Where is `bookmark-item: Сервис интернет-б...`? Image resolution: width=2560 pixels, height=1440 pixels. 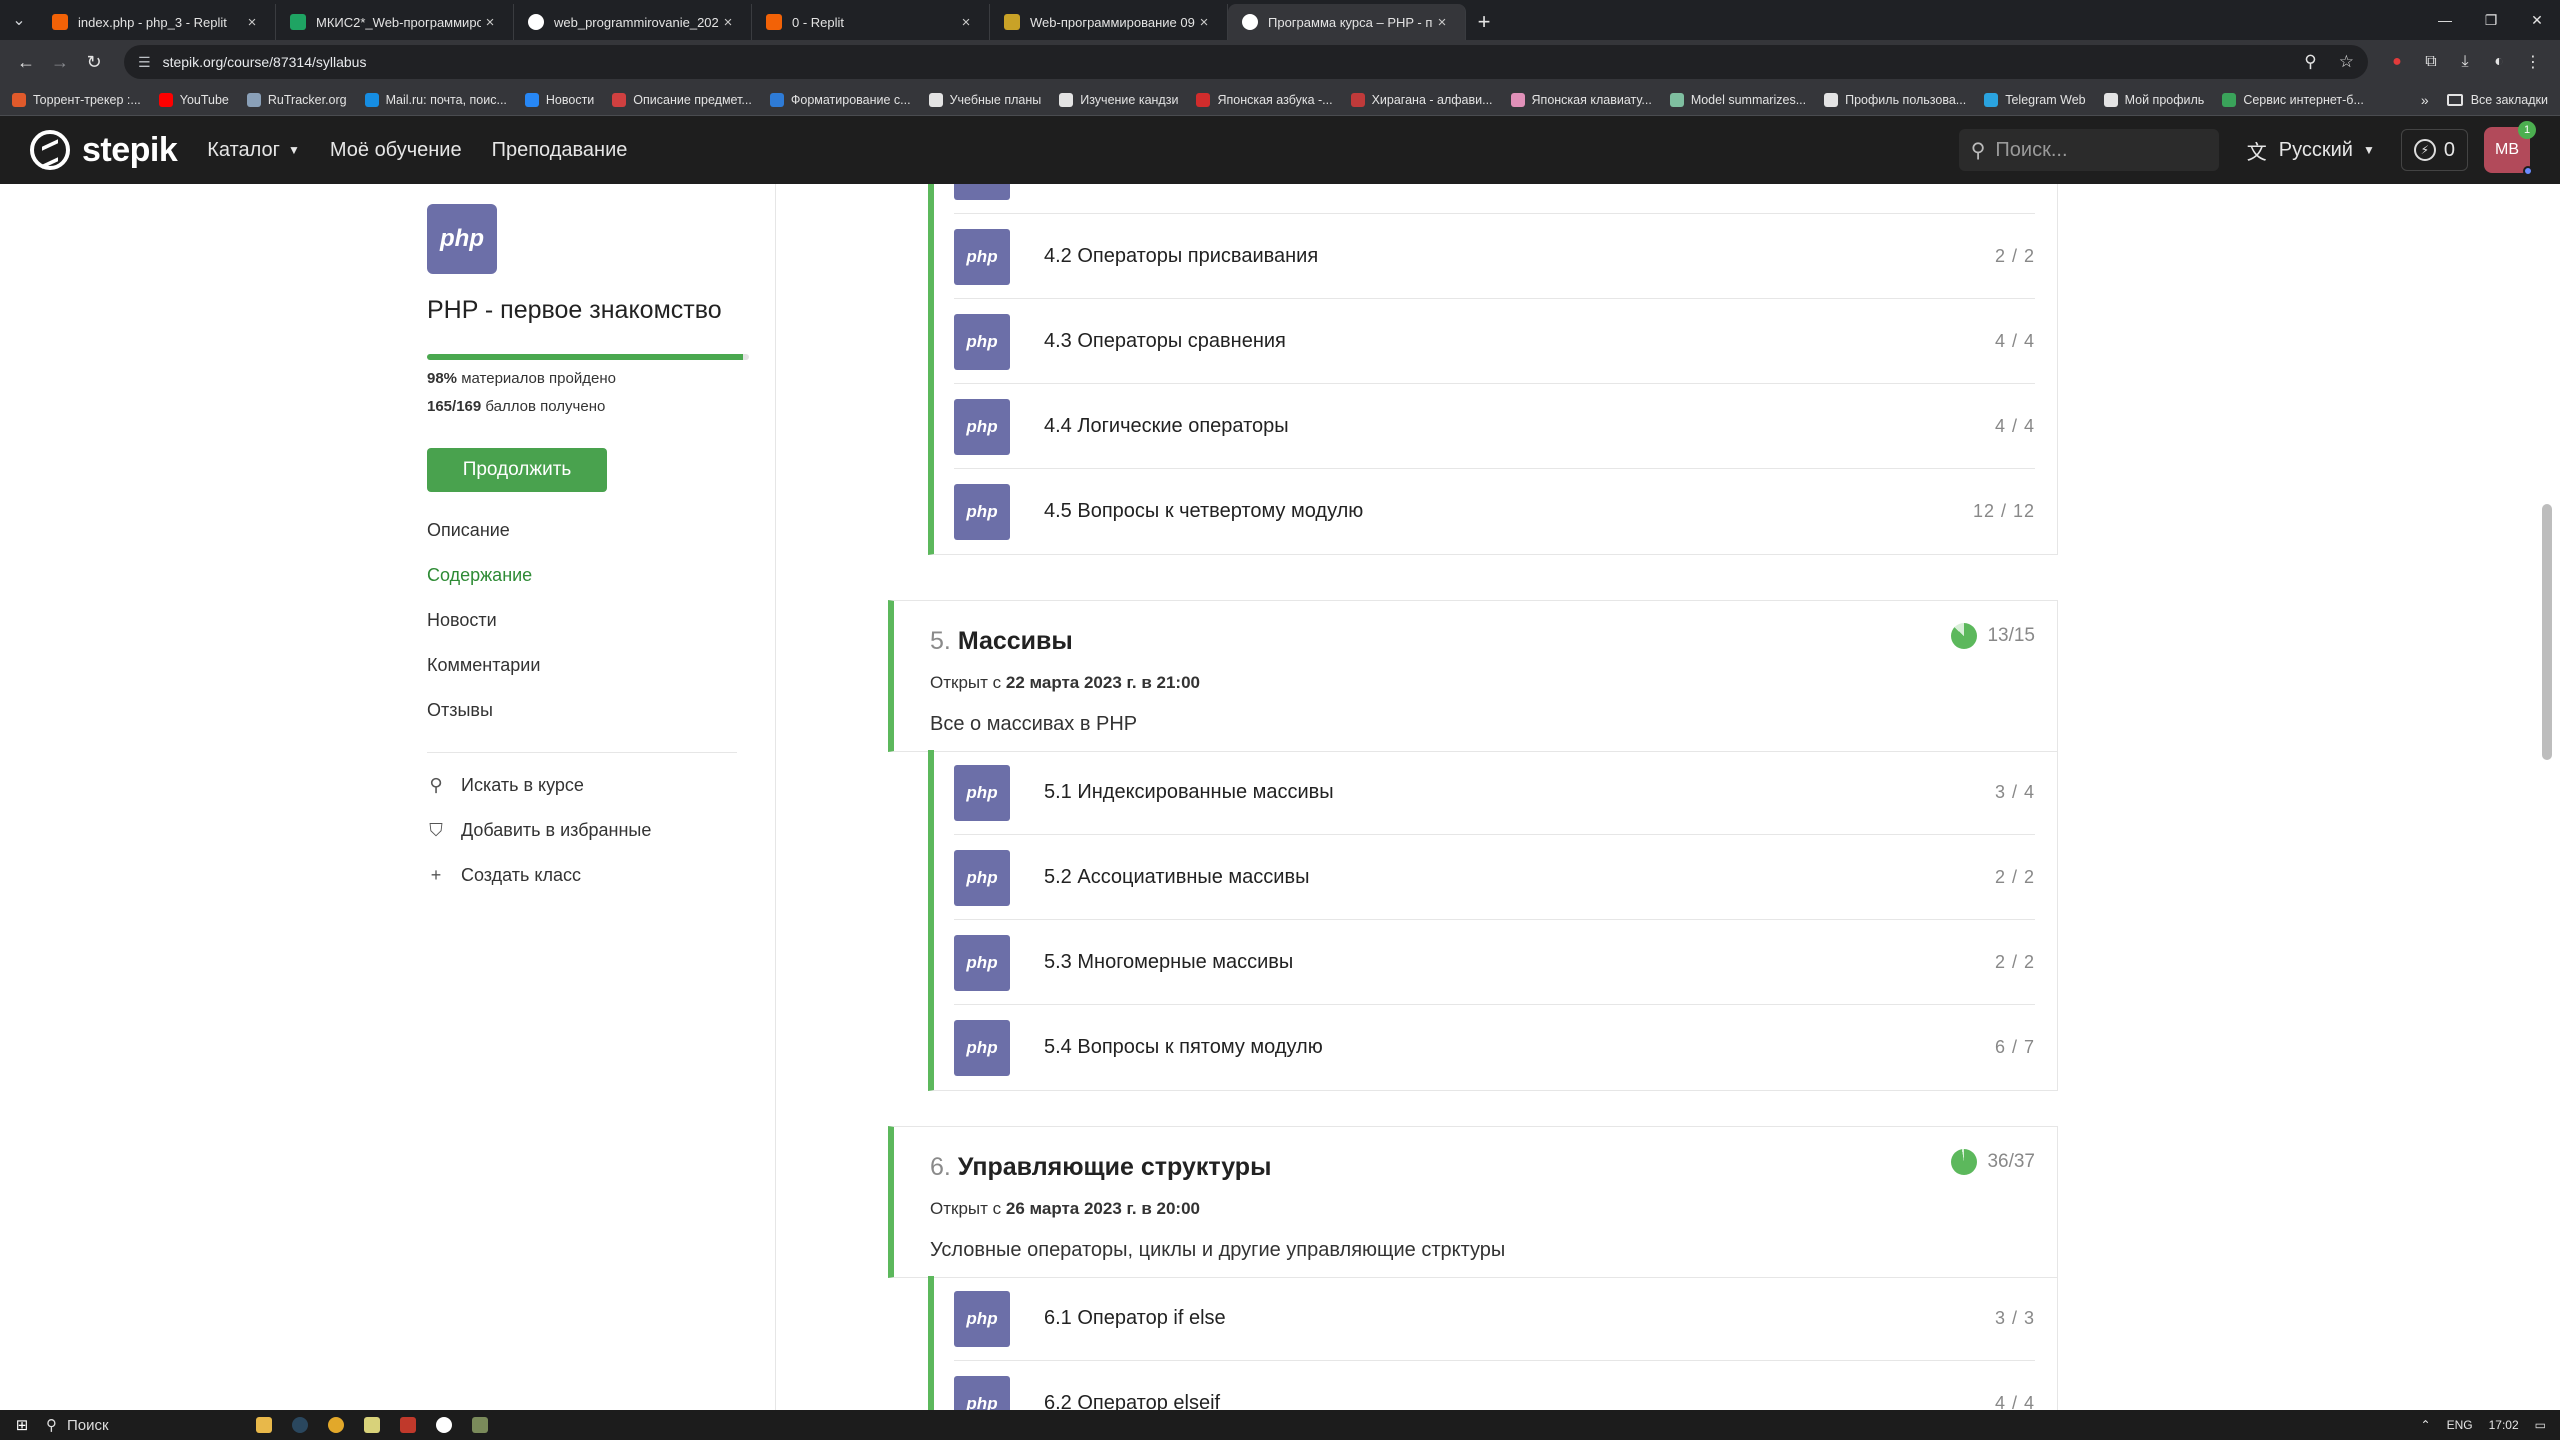
bookmark-item: Сервис интернет-б... is located at coordinates (2293, 99).